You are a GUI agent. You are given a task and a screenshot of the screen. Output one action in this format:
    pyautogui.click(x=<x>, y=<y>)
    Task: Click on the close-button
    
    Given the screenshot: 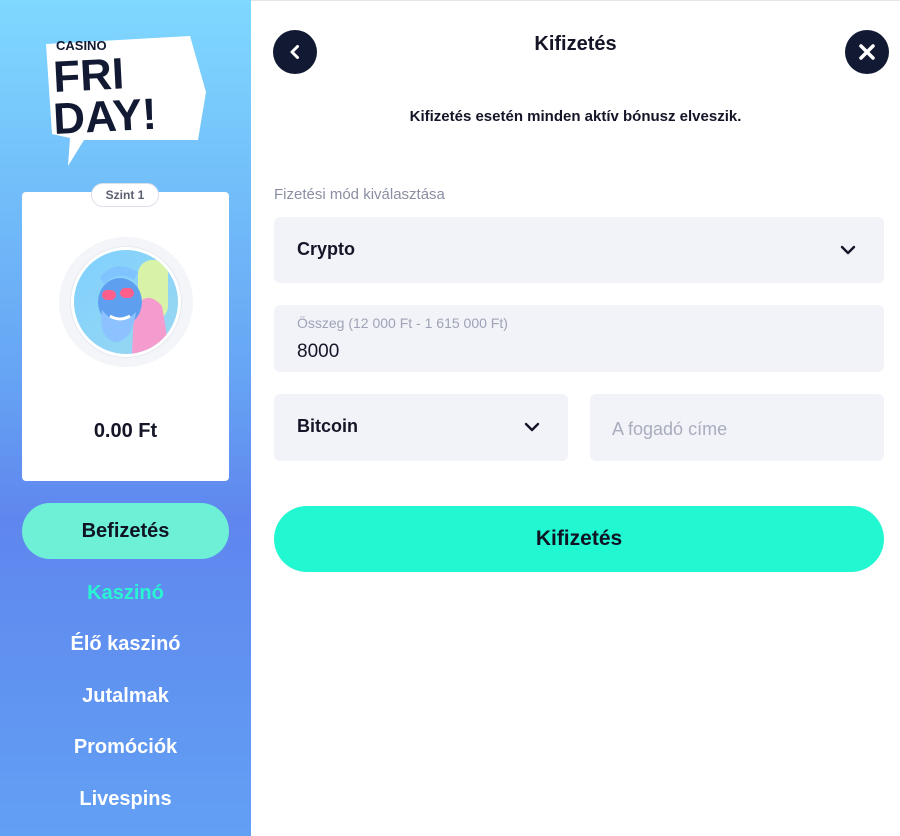 What is the action you would take?
    pyautogui.click(x=867, y=52)
    